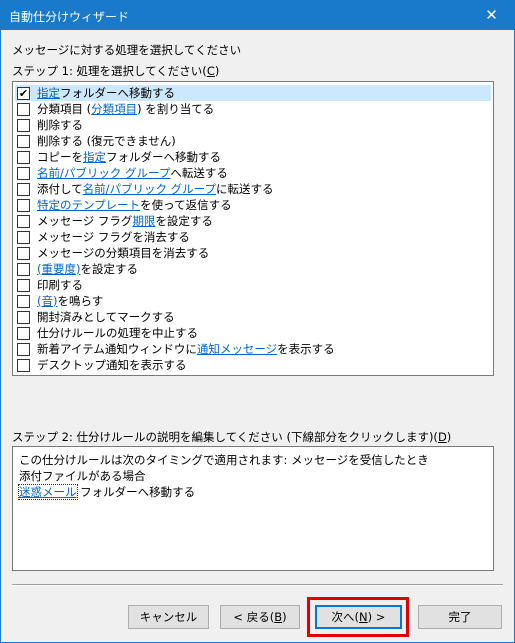 This screenshot has width=515, height=643. What do you see at coordinates (80, 301) in the screenshot?
I see `action-text: を鳴らす` at bounding box center [80, 301].